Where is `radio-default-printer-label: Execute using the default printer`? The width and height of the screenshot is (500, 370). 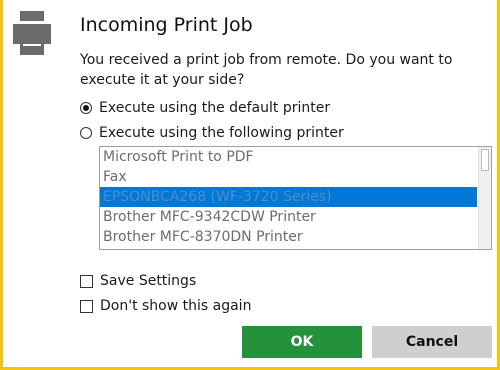 radio-default-printer-label: Execute using the default printer is located at coordinates (215, 108).